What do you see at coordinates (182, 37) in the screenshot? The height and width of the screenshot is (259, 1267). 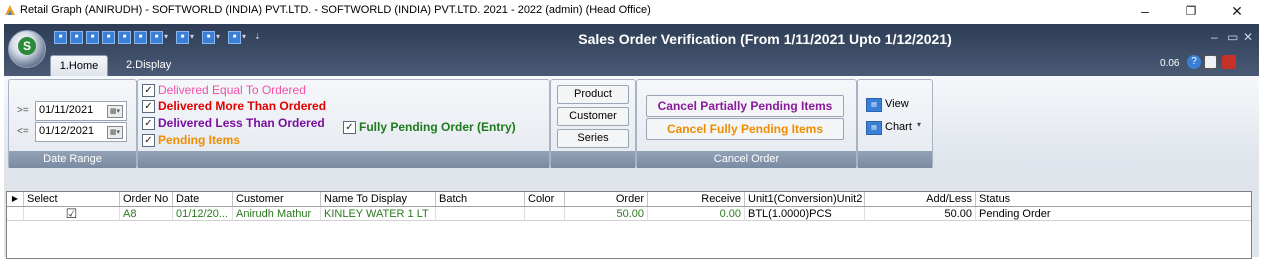 I see `qat-analysis-icon: ■` at bounding box center [182, 37].